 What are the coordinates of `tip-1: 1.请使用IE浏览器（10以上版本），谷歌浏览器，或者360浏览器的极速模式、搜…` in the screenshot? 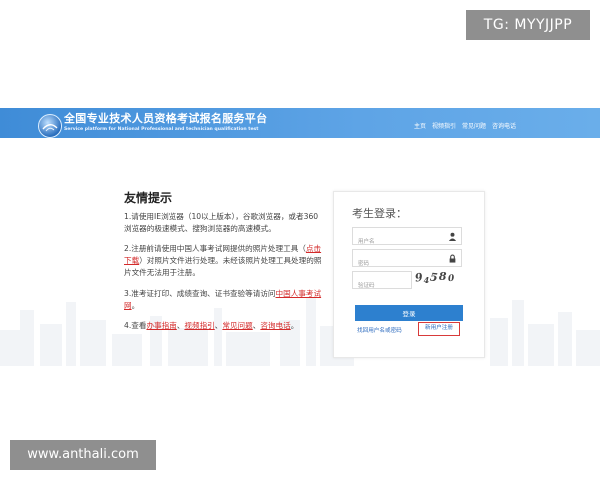 It's located at (221, 222).